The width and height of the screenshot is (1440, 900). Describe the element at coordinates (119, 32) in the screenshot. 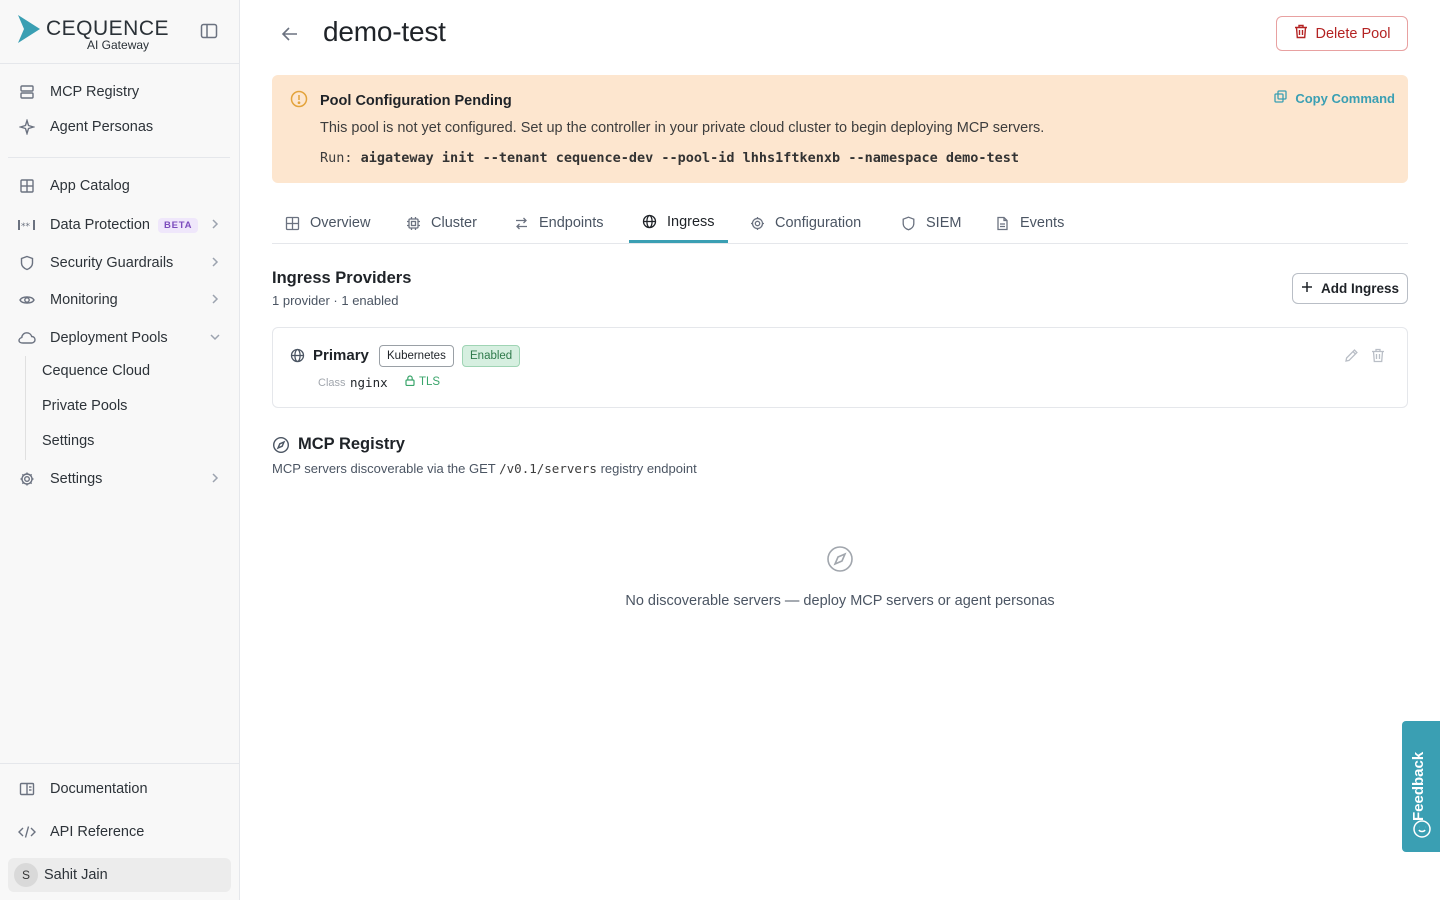

I see `brand-header: CEQUENCE AI Gateway` at that location.